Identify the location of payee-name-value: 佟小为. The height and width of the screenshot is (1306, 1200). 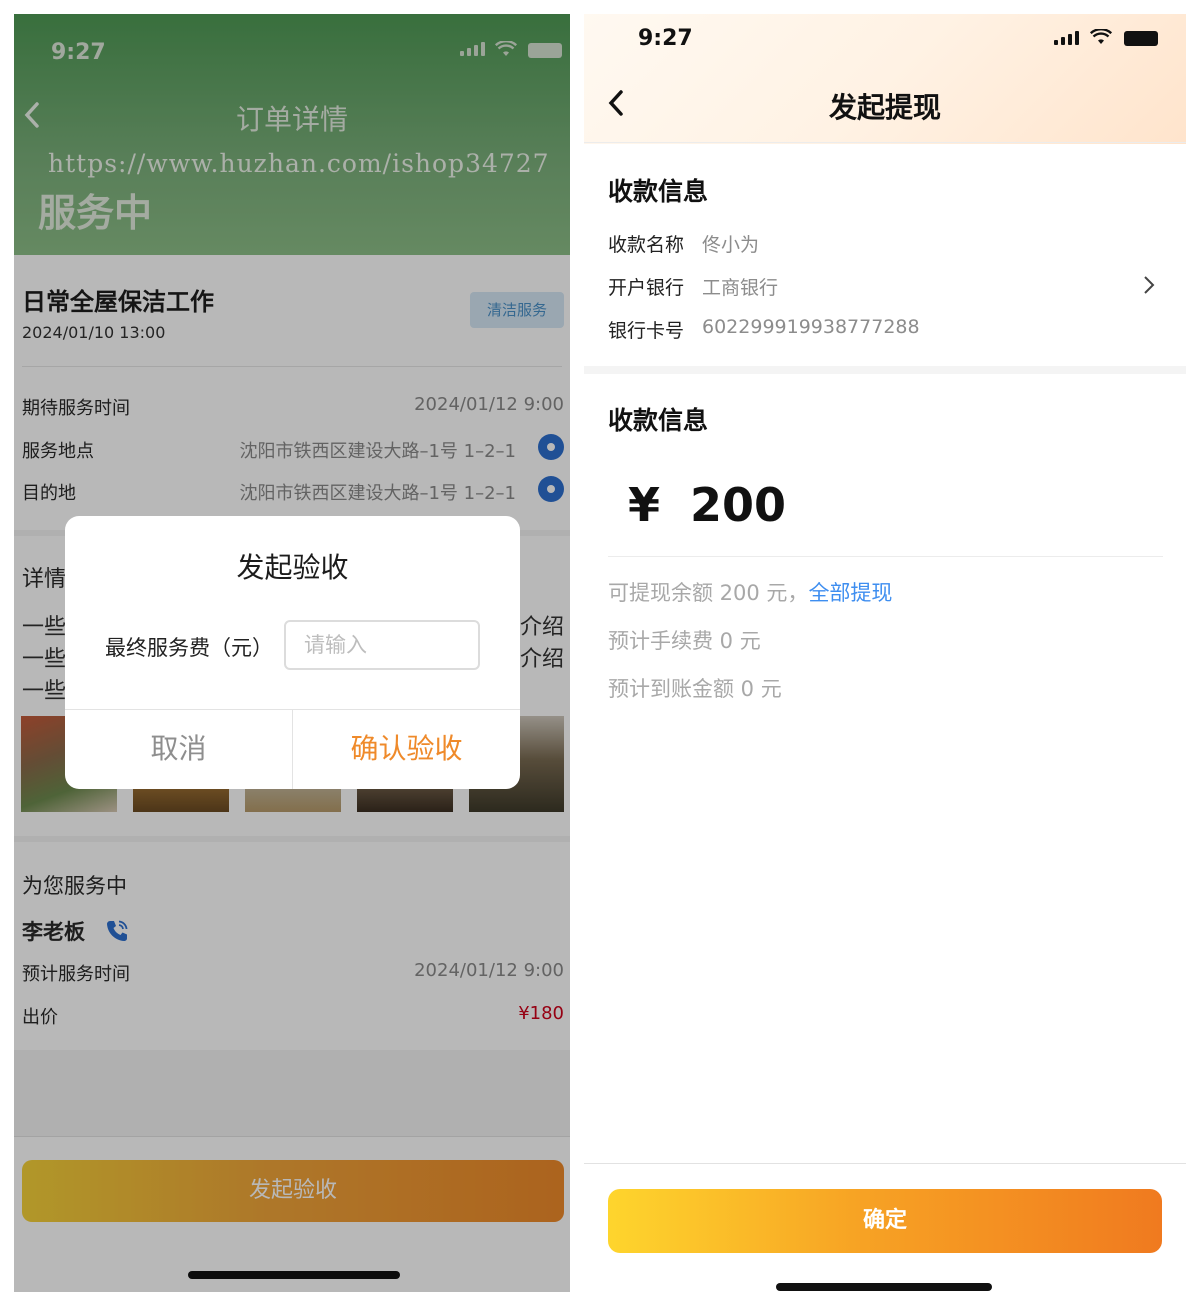
(731, 245).